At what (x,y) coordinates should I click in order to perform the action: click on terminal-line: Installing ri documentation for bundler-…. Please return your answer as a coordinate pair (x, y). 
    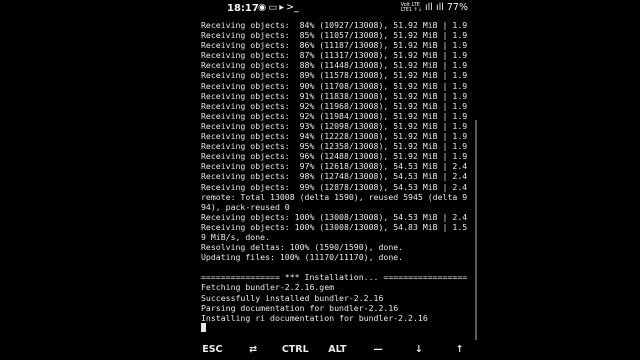
    Looking at the image, I should click on (314, 317).